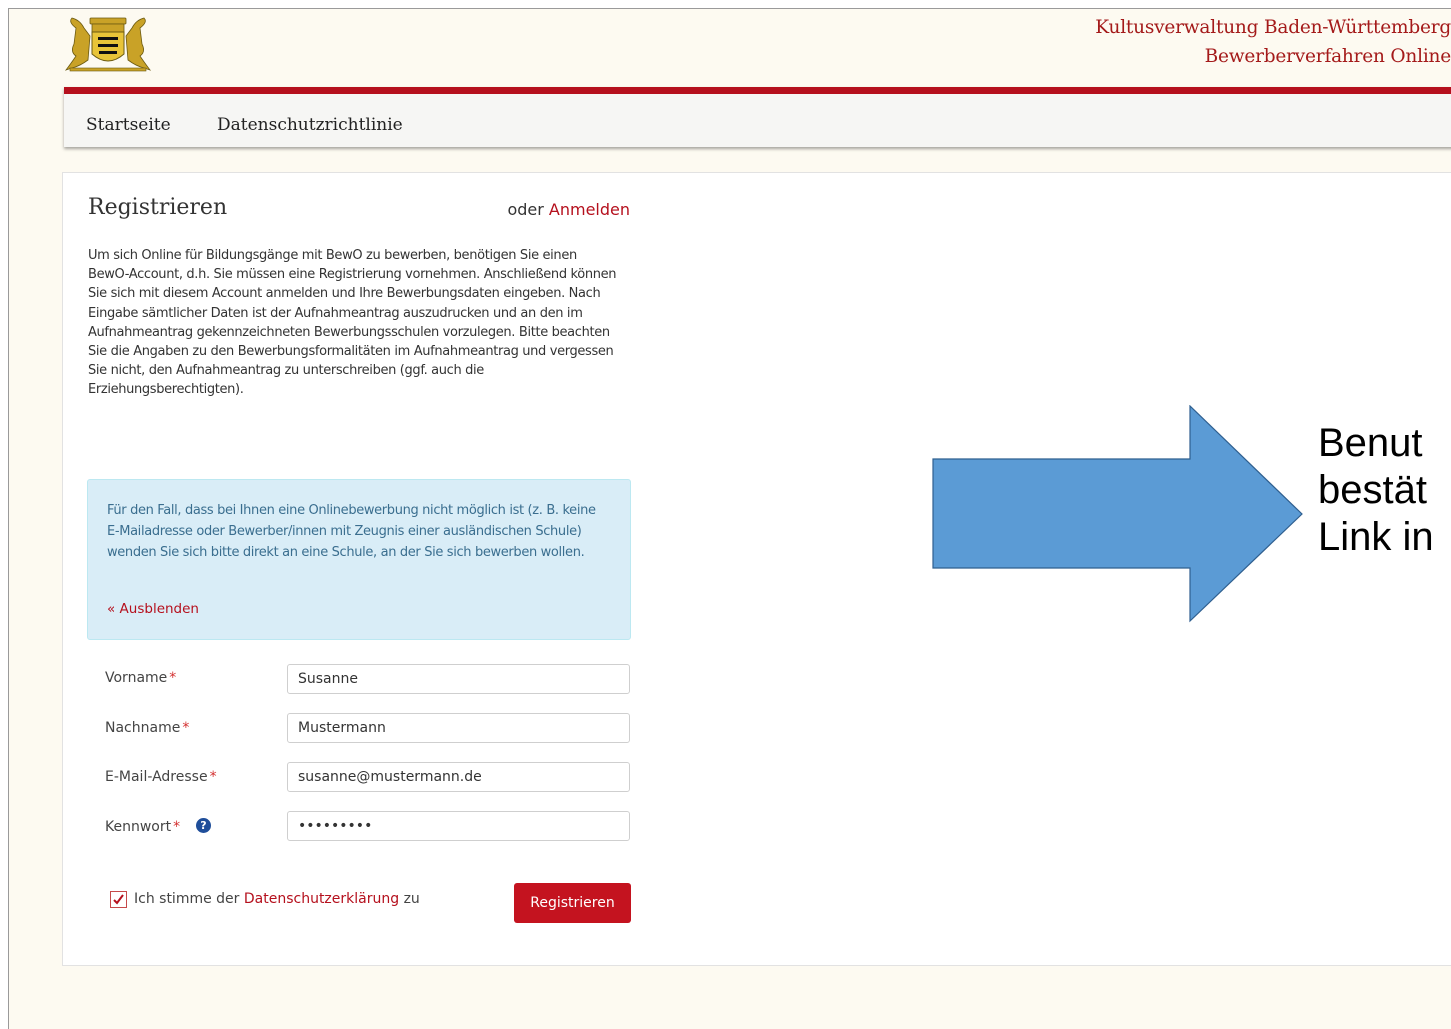 This screenshot has height=1029, width=1451. I want to click on lastname-label-text: Nachname, so click(143, 728).